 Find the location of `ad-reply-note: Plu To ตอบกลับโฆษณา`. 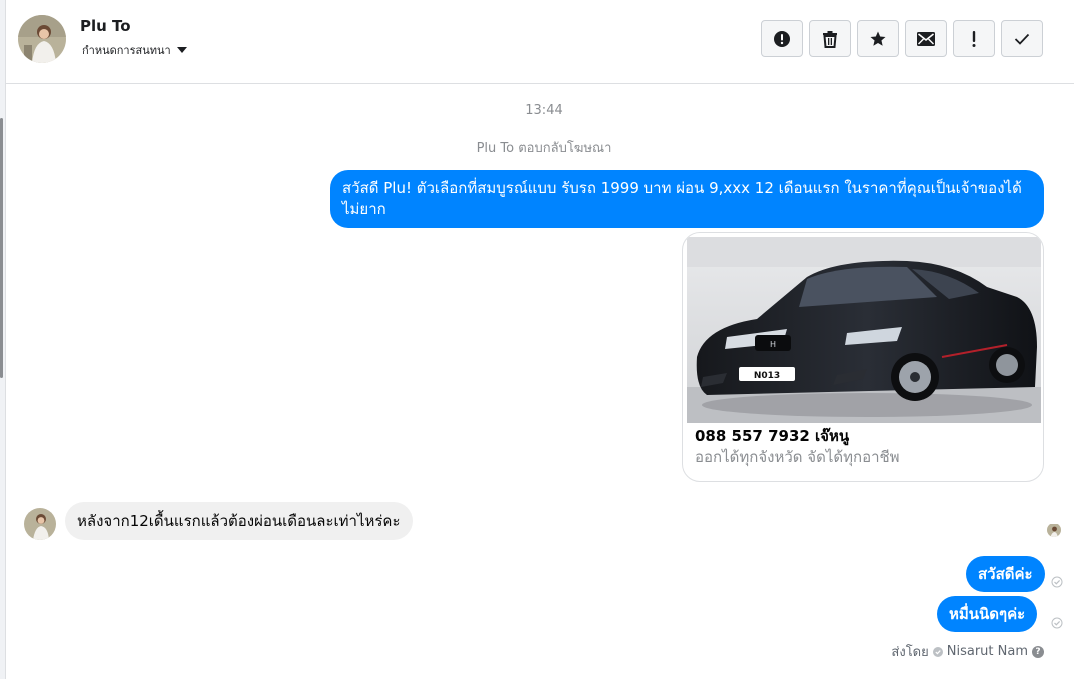

ad-reply-note: Plu To ตอบกลับโฆษณา is located at coordinates (544, 148).